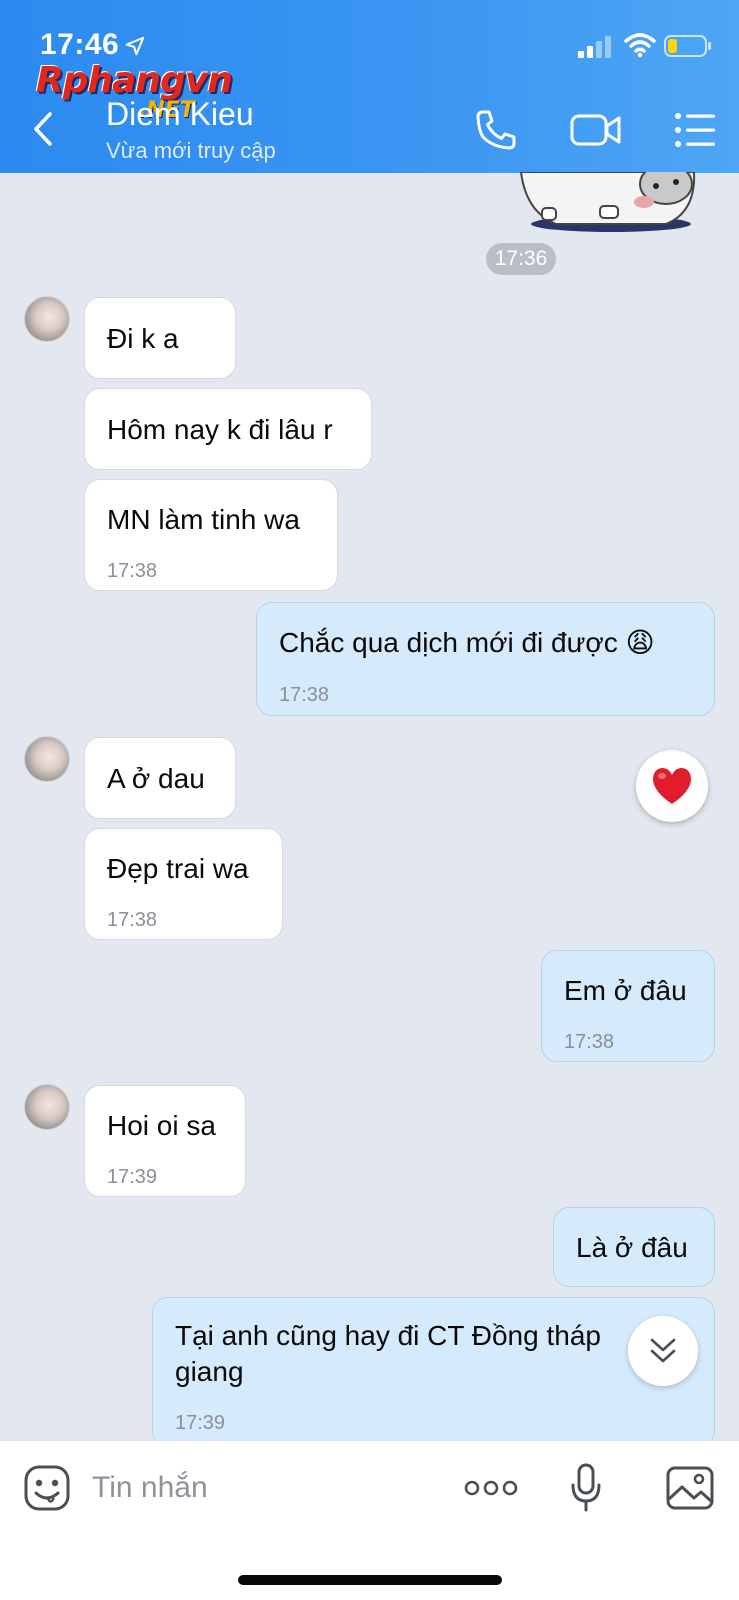  I want to click on message-bubble-in: A ở dau, so click(160, 778).